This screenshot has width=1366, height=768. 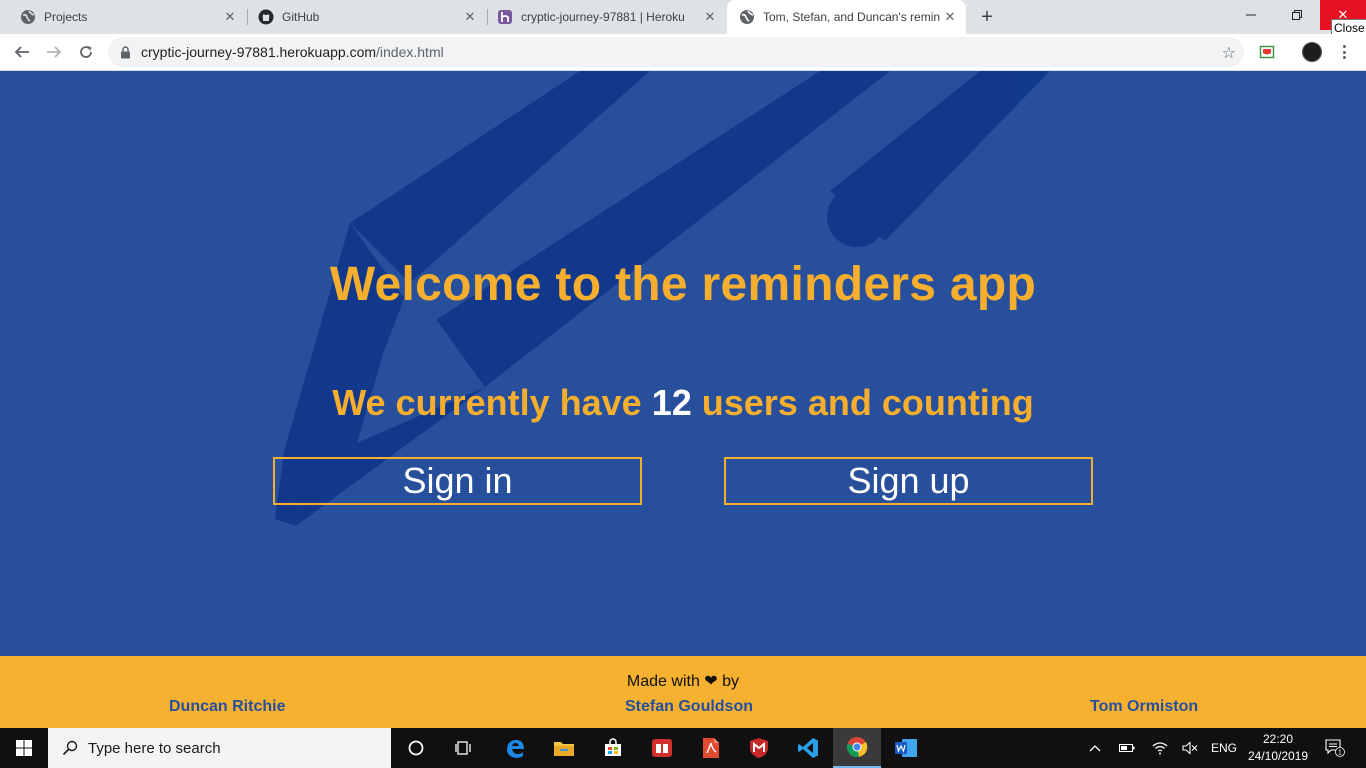 What do you see at coordinates (1190, 748) in the screenshot?
I see `volume-muted-icon` at bounding box center [1190, 748].